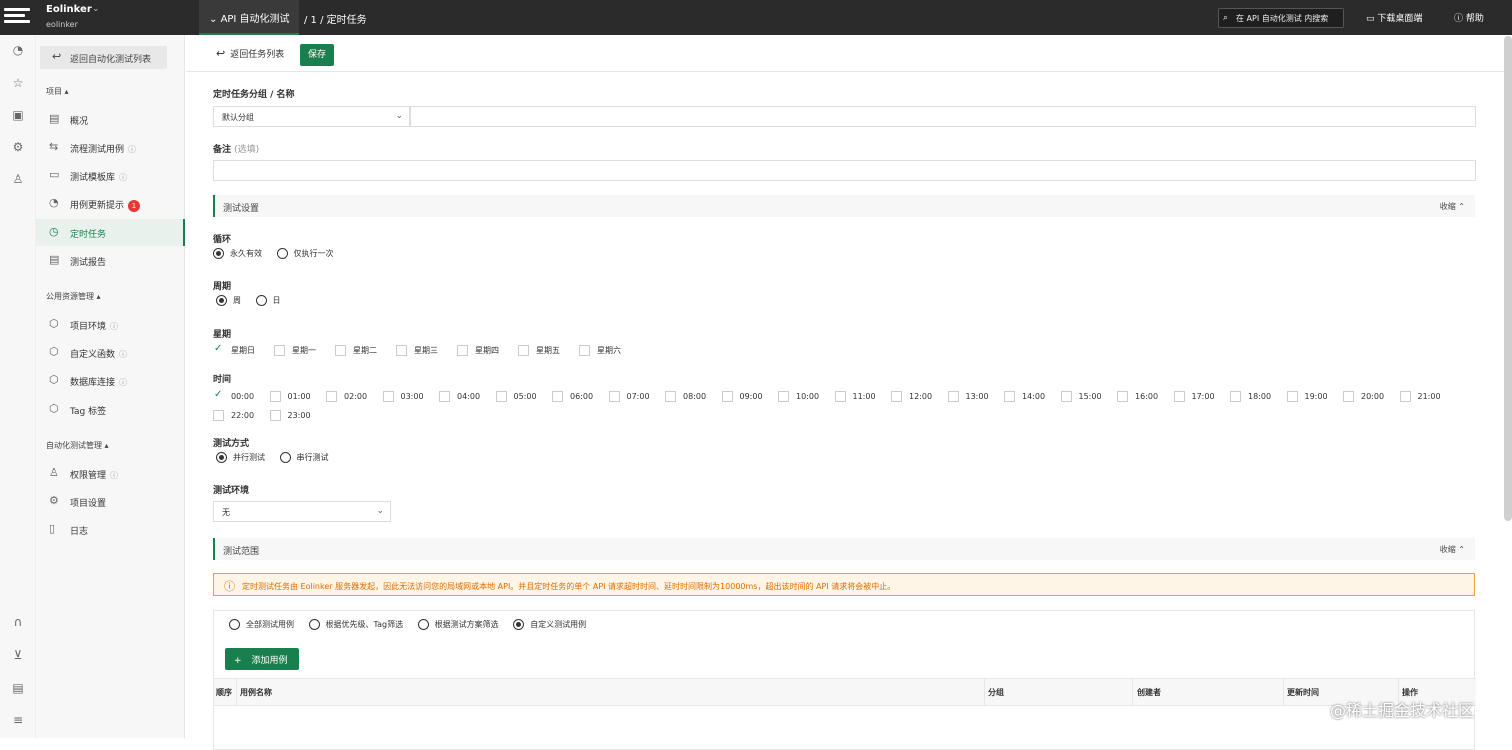 The width and height of the screenshot is (1512, 750). I want to click on weekday-checkbox: 星期五, so click(539, 350).